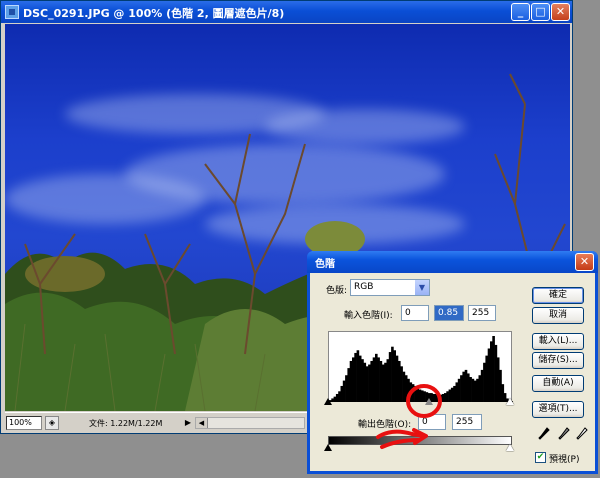 The image size is (600, 478). What do you see at coordinates (452, 262) in the screenshot?
I see `levels-titlebar: 色階 ✕` at bounding box center [452, 262].